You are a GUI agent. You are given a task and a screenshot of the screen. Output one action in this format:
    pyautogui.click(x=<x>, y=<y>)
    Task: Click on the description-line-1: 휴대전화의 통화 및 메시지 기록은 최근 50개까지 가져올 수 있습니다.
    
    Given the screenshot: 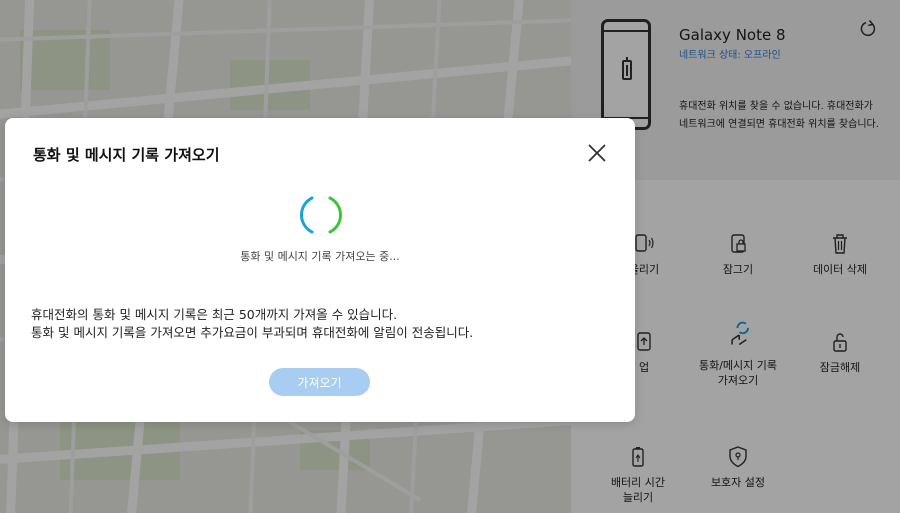 What is the action you would take?
    pyautogui.click(x=214, y=314)
    